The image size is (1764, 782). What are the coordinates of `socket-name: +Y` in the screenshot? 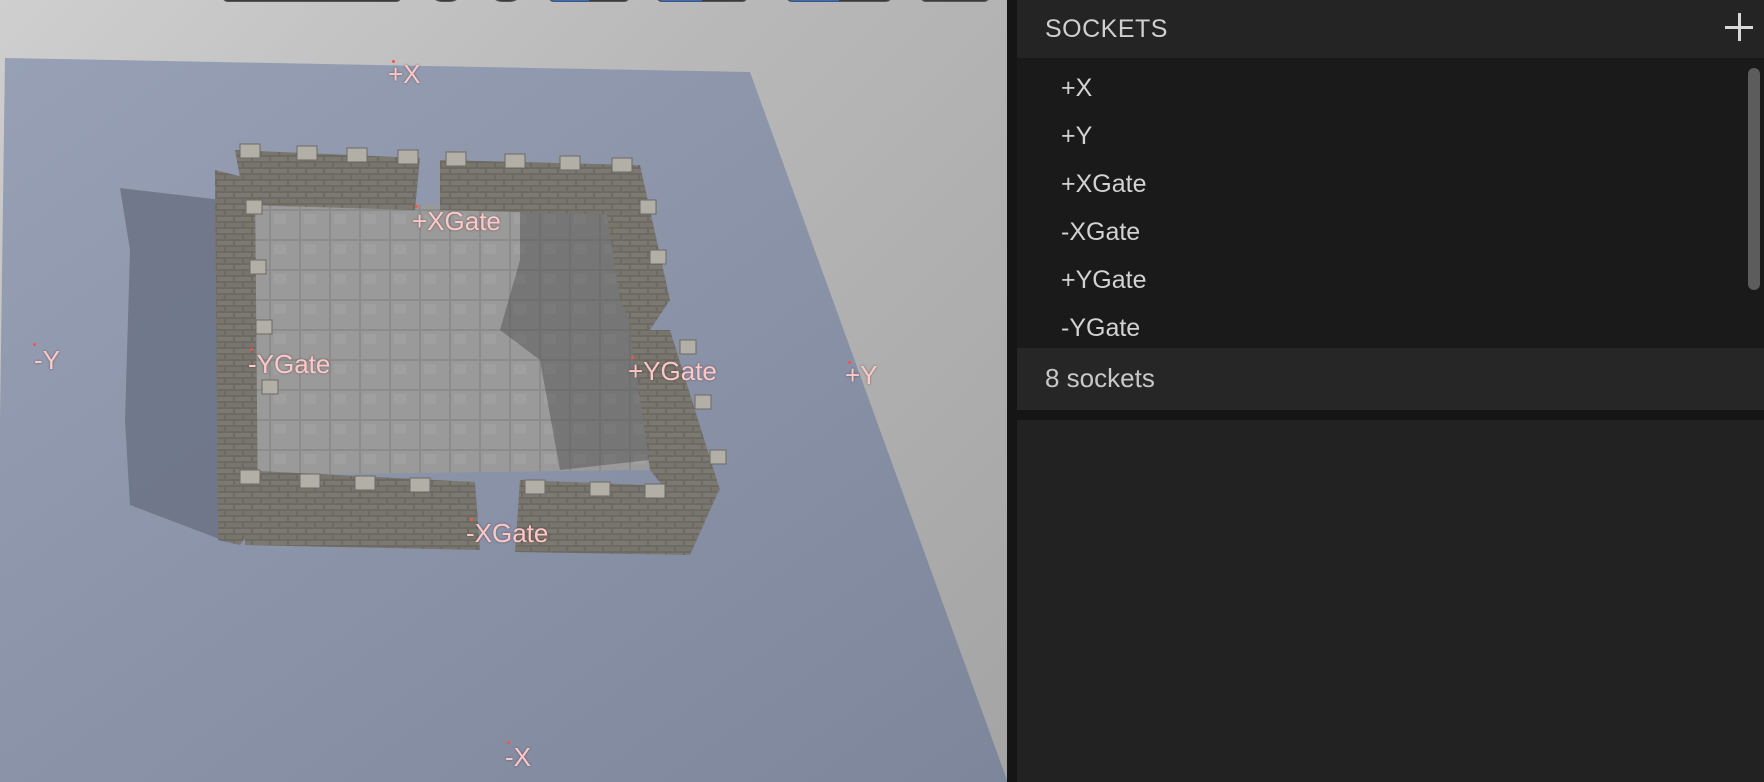 It's located at (1077, 136).